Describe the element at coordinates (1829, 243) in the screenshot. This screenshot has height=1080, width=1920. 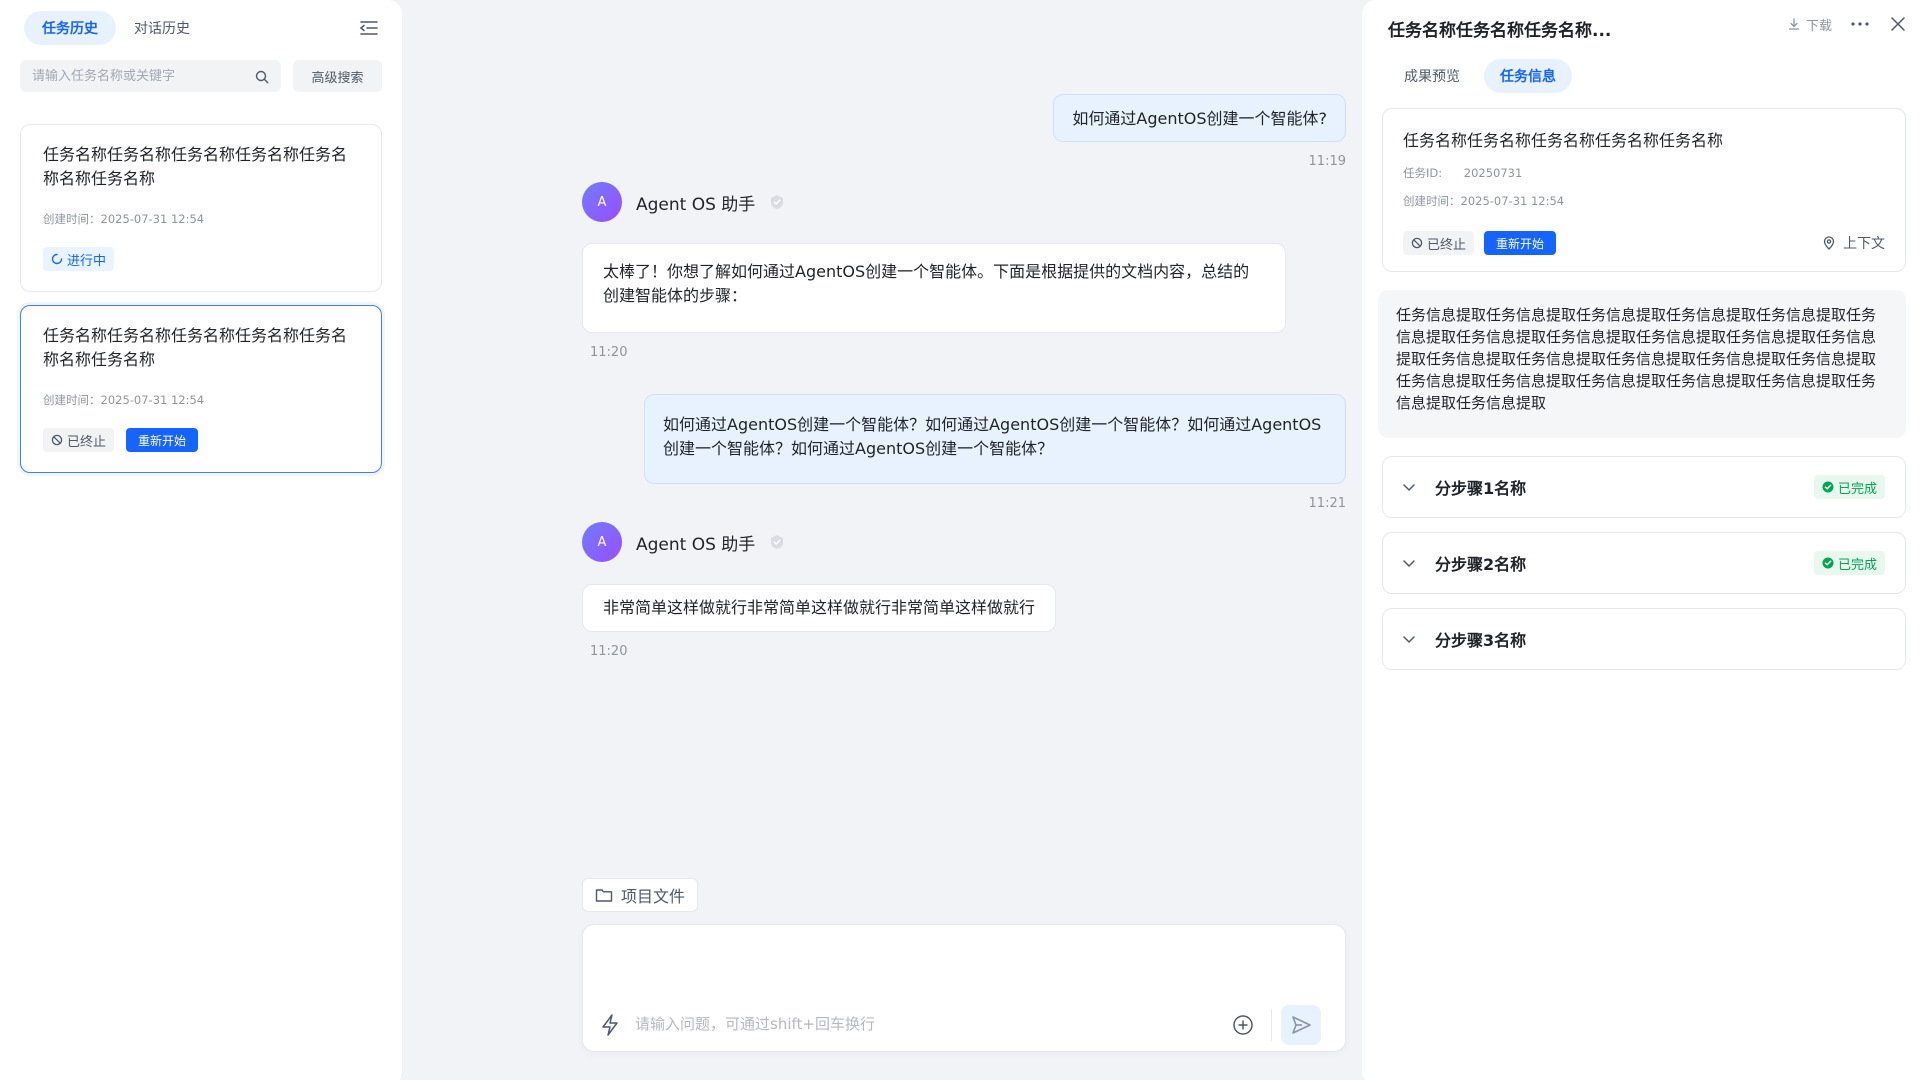
I see `location-pin-icon` at that location.